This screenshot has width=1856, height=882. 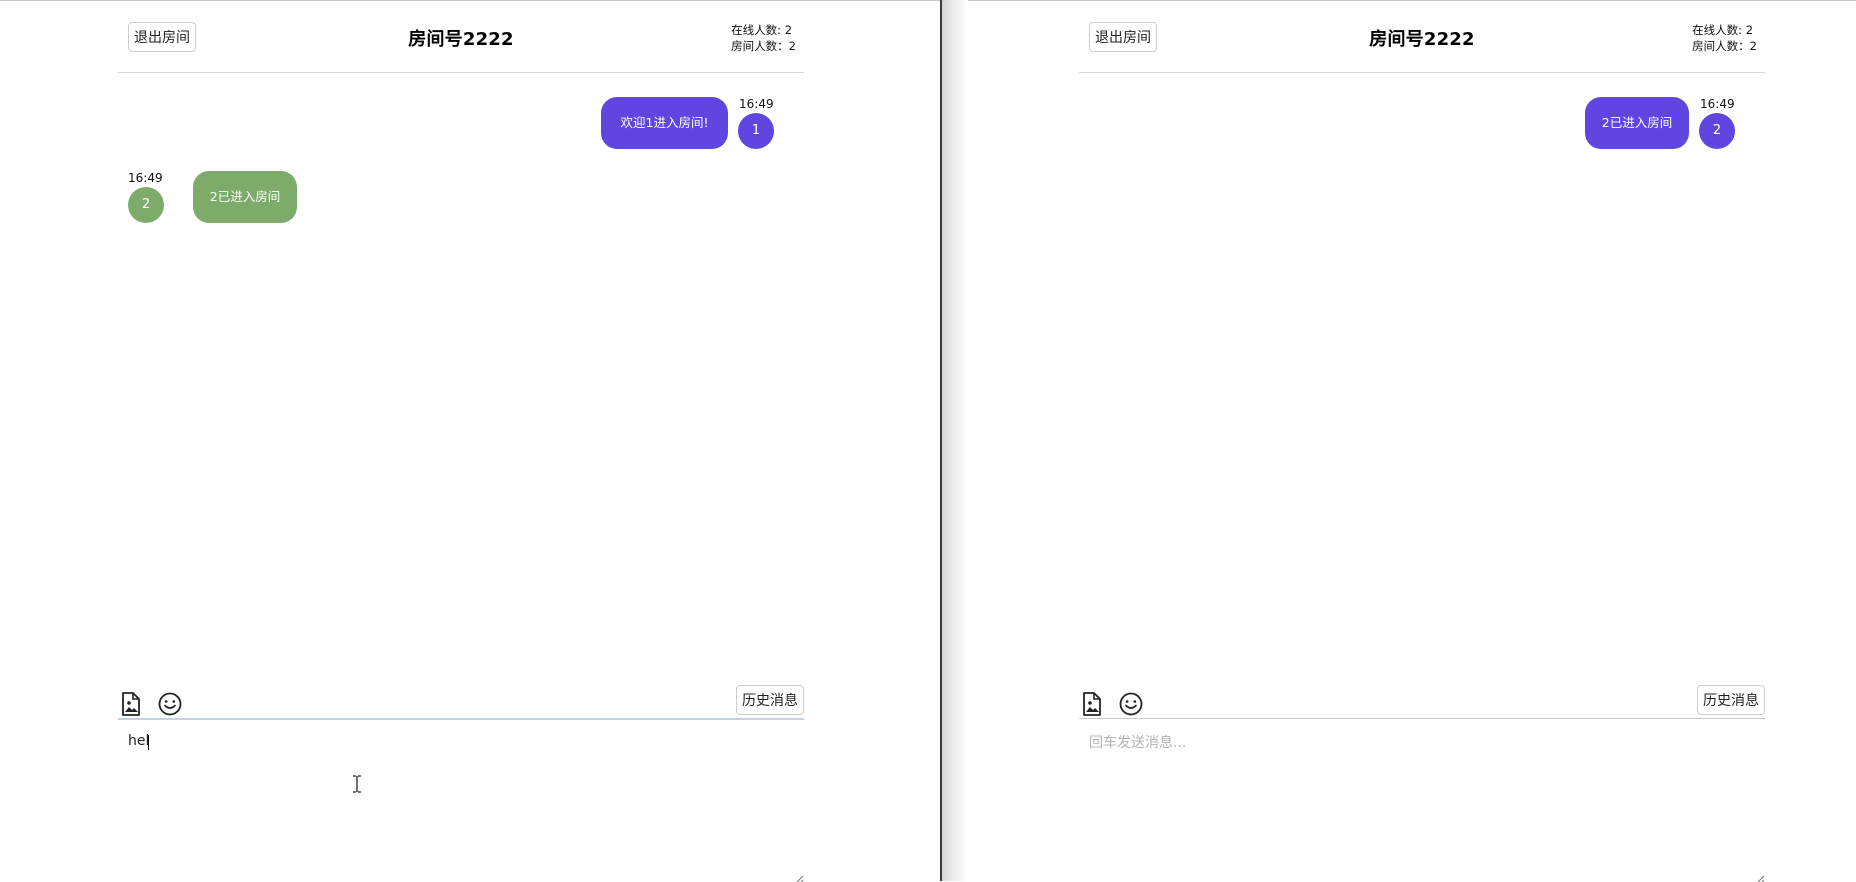 What do you see at coordinates (664, 123) in the screenshot?
I see `message-bubble: 欢迎1进入房间!` at bounding box center [664, 123].